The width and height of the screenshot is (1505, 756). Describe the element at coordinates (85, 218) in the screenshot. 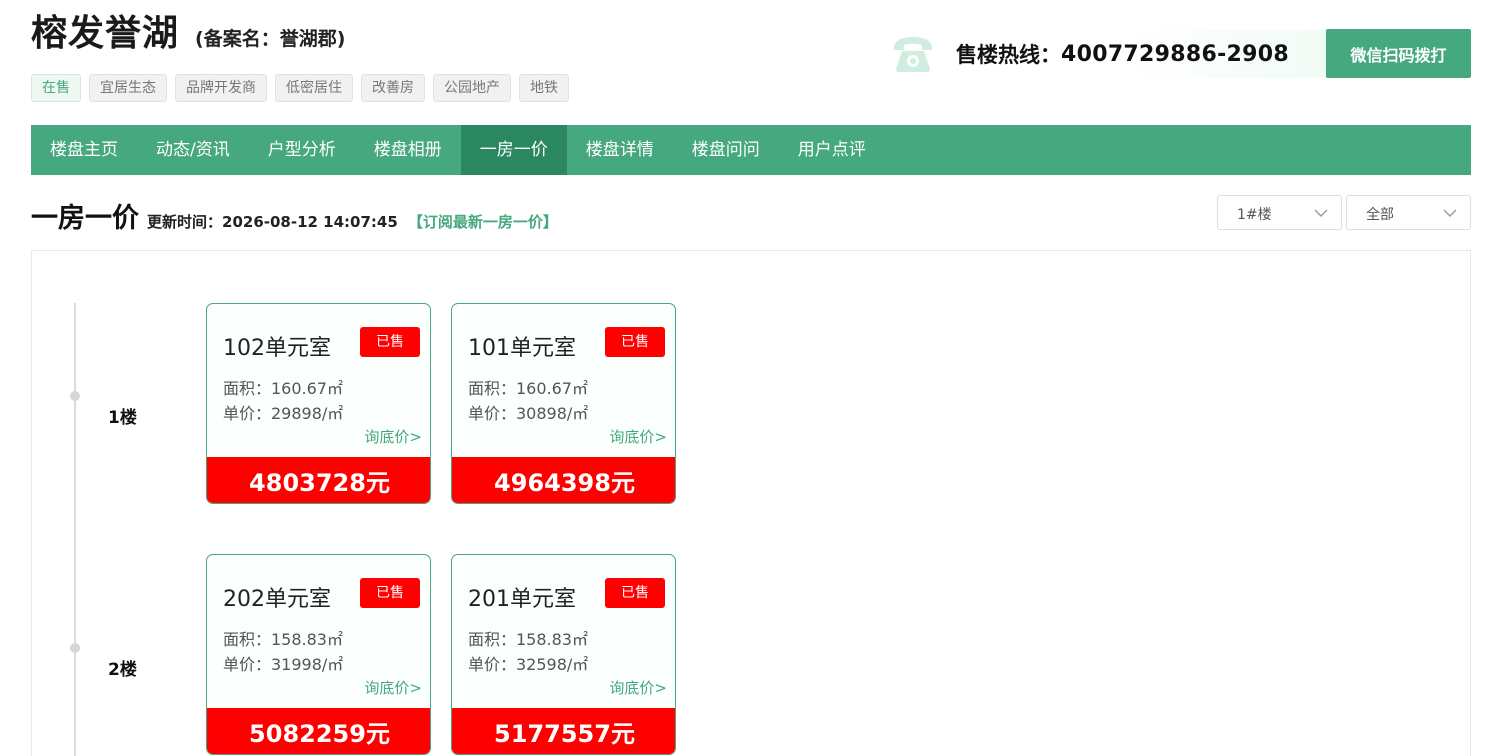

I see `section-title: 一房一价` at that location.